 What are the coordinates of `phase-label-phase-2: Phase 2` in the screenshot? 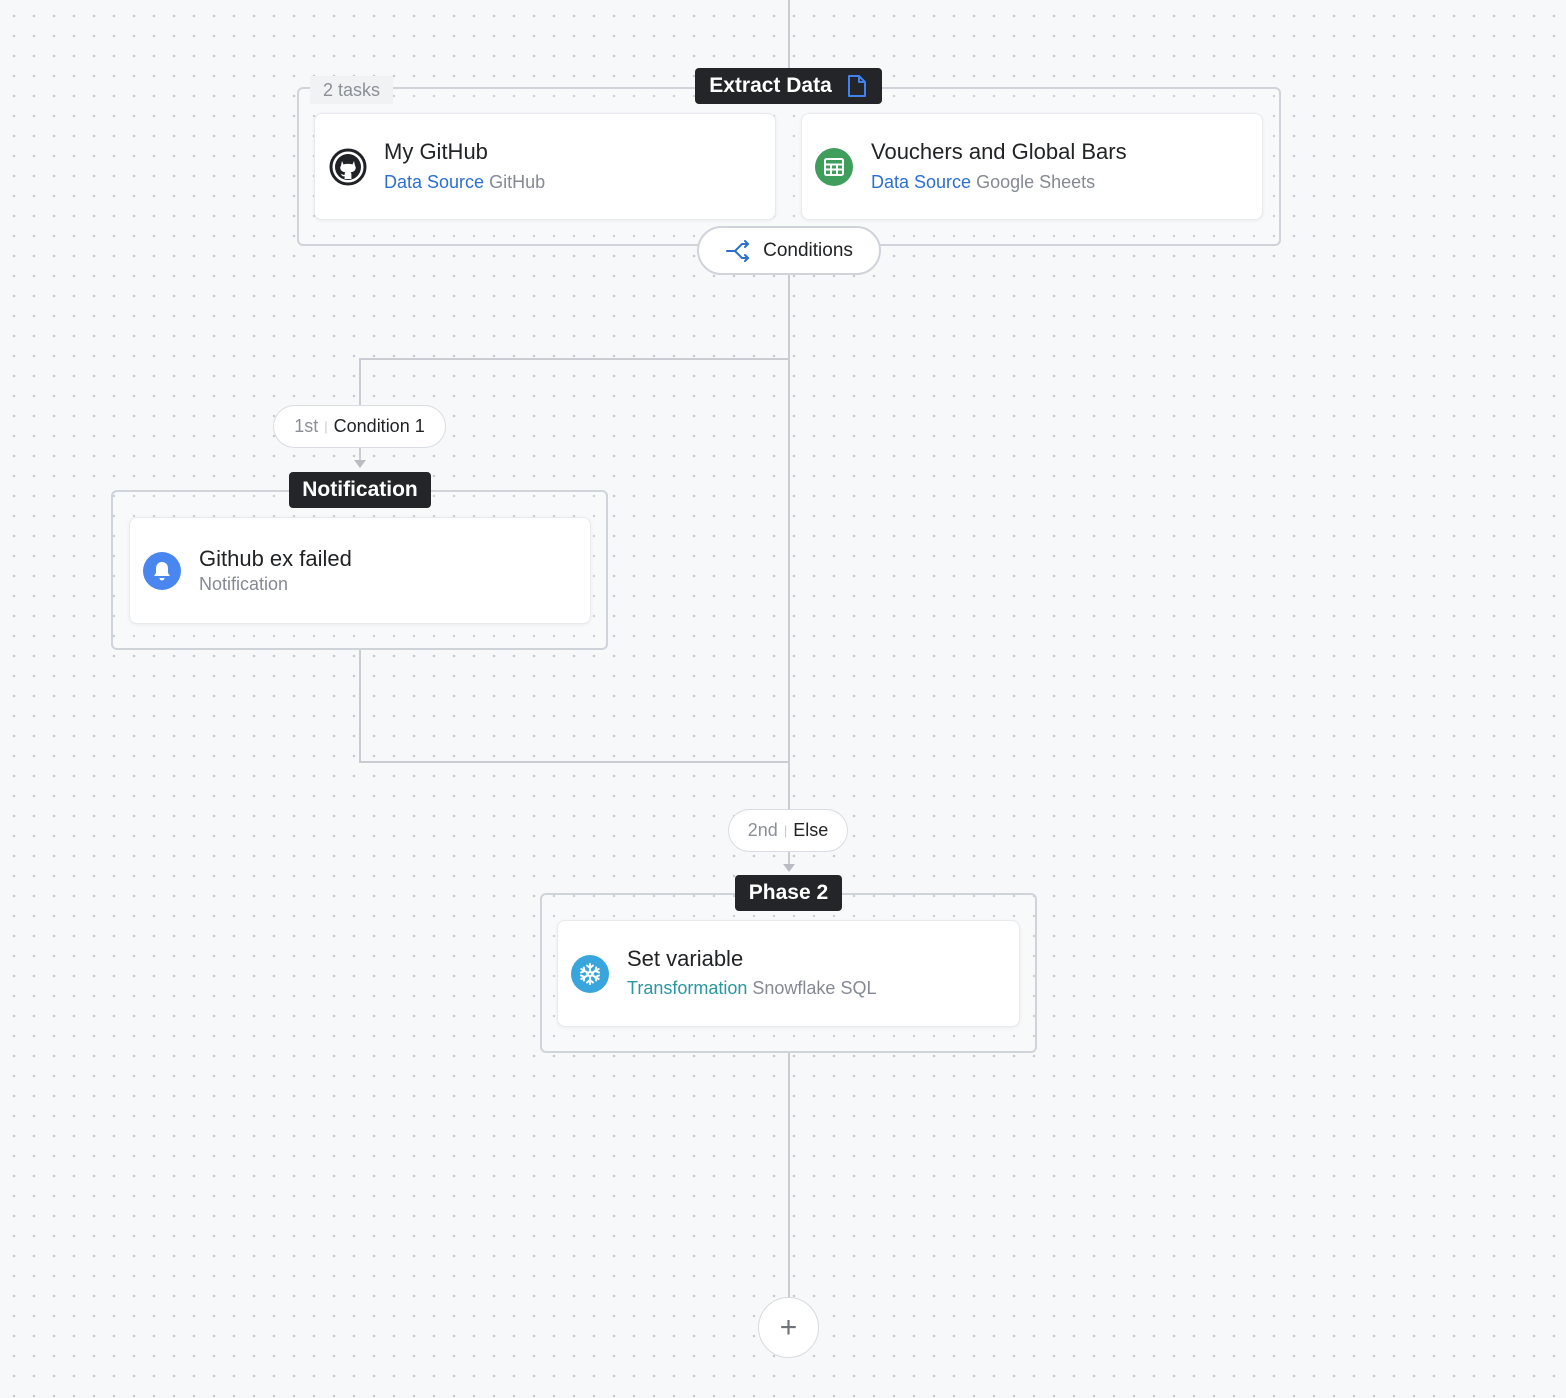 It's located at (788, 893).